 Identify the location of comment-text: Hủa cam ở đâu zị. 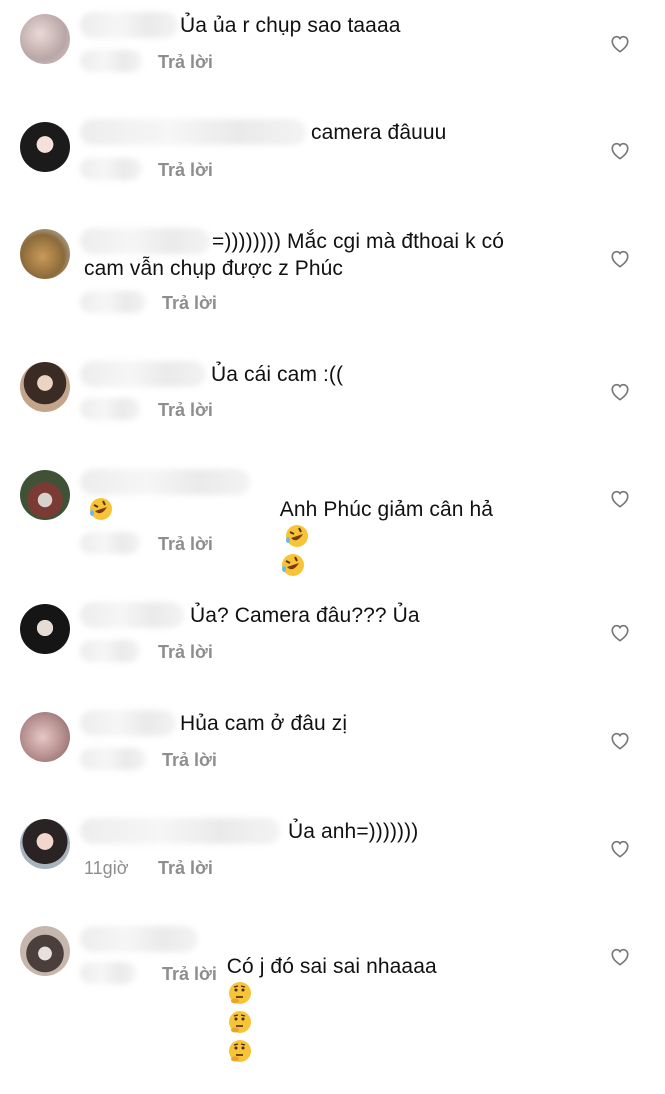
(264, 723).